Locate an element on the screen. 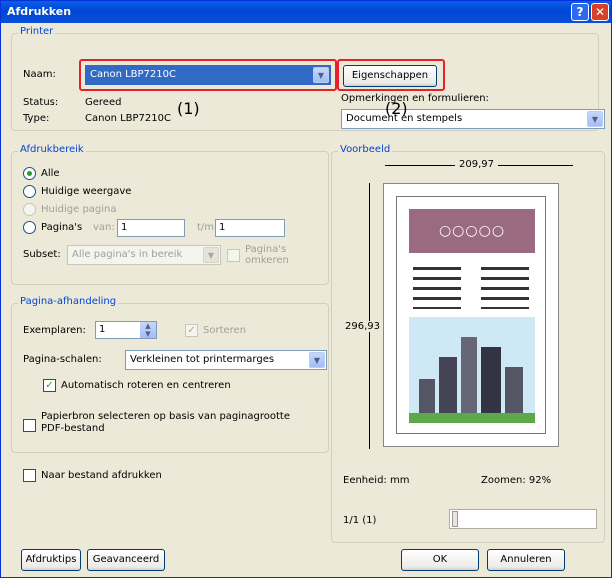  printer-name-label: Naam: is located at coordinates (39, 74).